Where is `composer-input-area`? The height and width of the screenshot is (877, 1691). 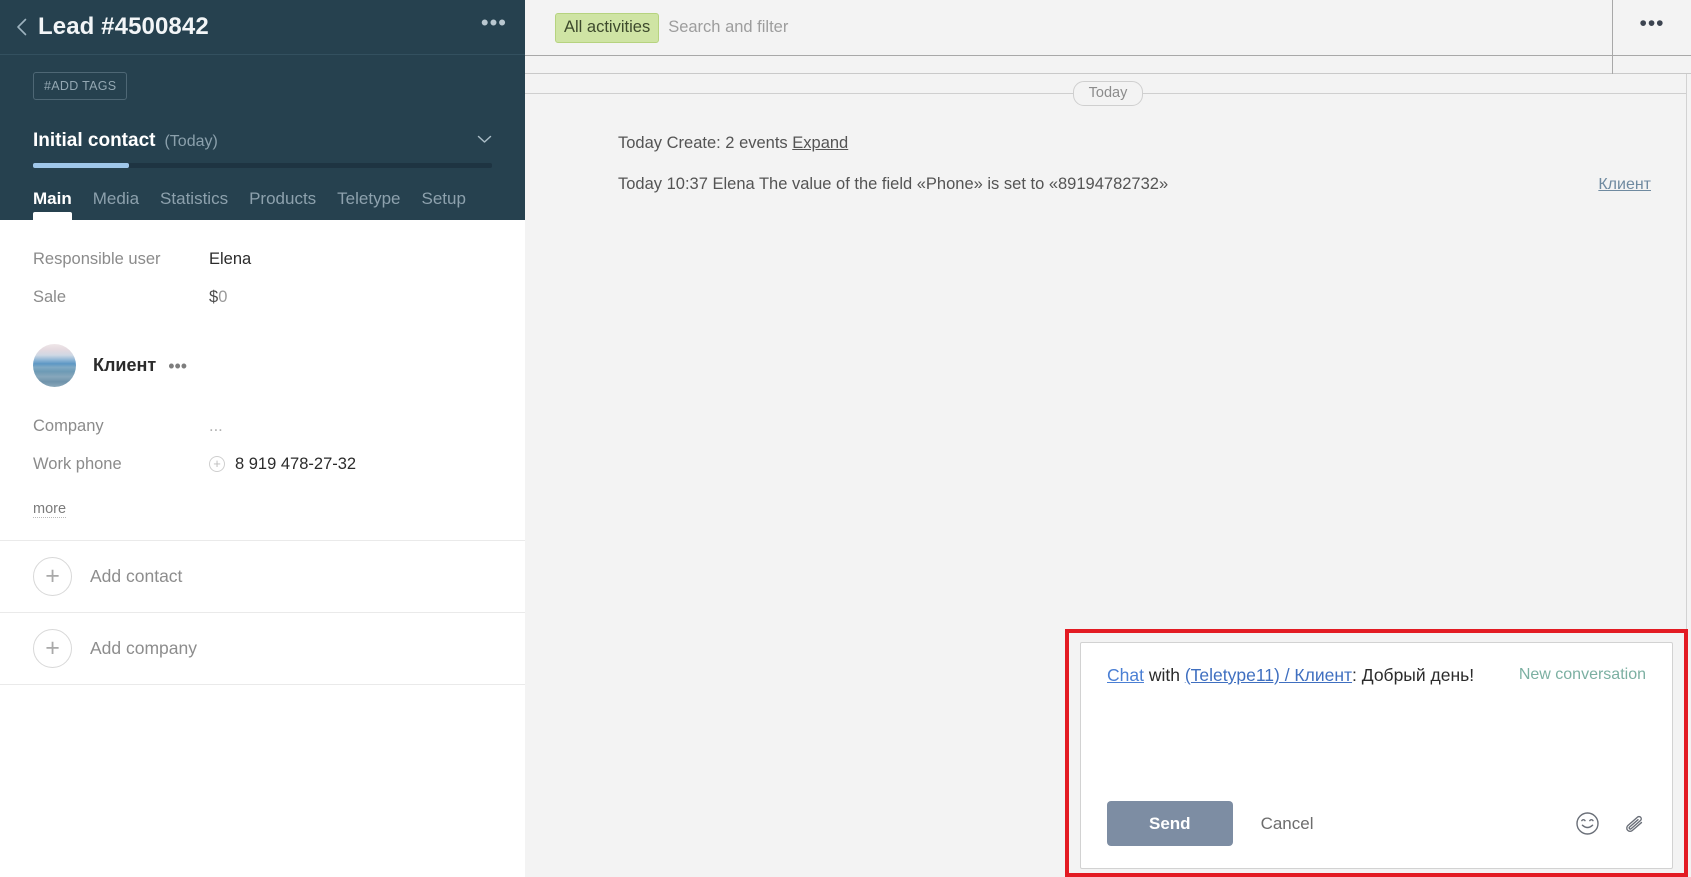 composer-input-area is located at coordinates (1376, 743).